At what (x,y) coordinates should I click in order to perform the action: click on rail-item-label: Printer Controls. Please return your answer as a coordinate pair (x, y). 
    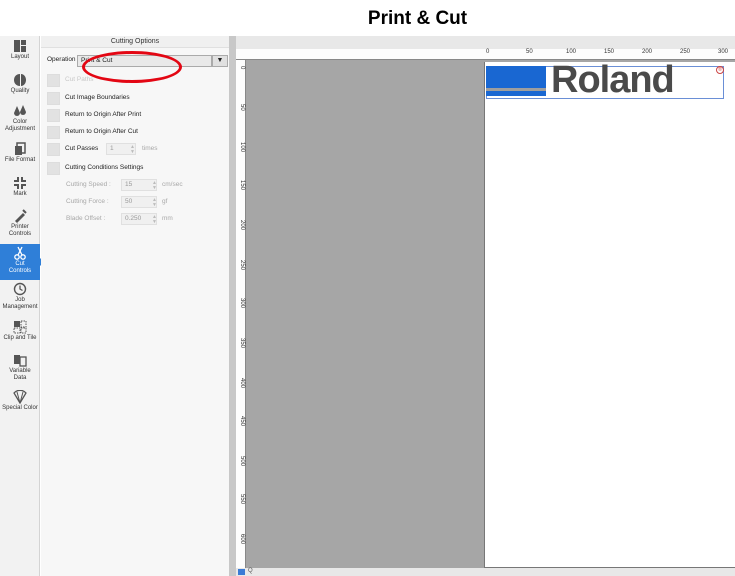
    Looking at the image, I should click on (20, 230).